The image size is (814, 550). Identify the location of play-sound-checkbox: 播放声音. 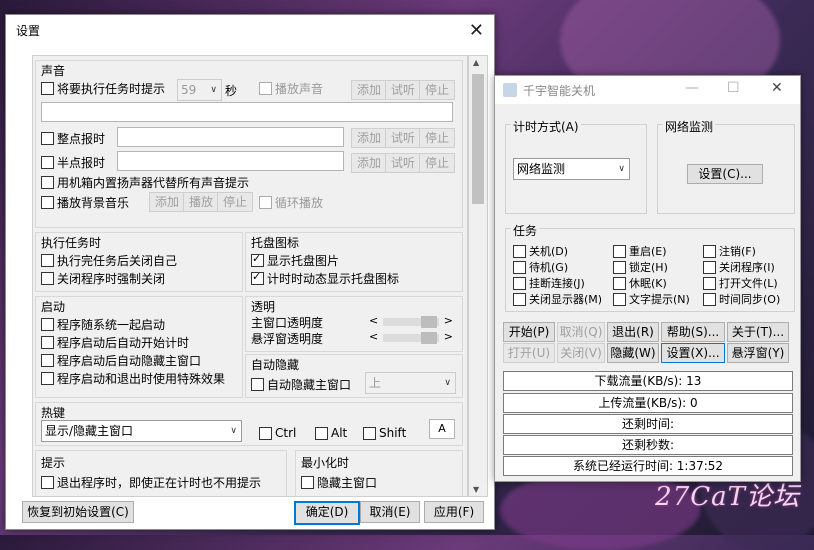
(291, 88).